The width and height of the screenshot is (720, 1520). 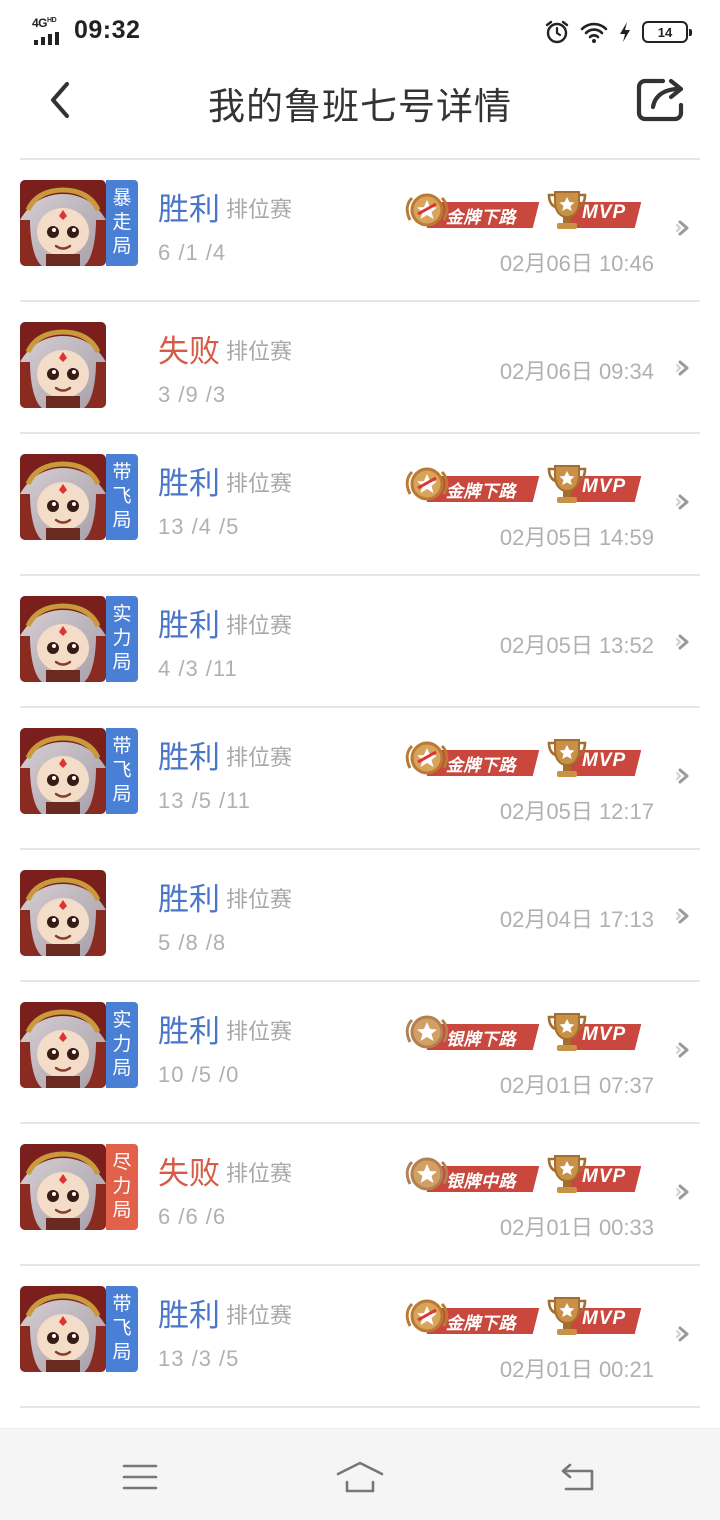 I want to click on battery-icon: 14, so click(x=667, y=32).